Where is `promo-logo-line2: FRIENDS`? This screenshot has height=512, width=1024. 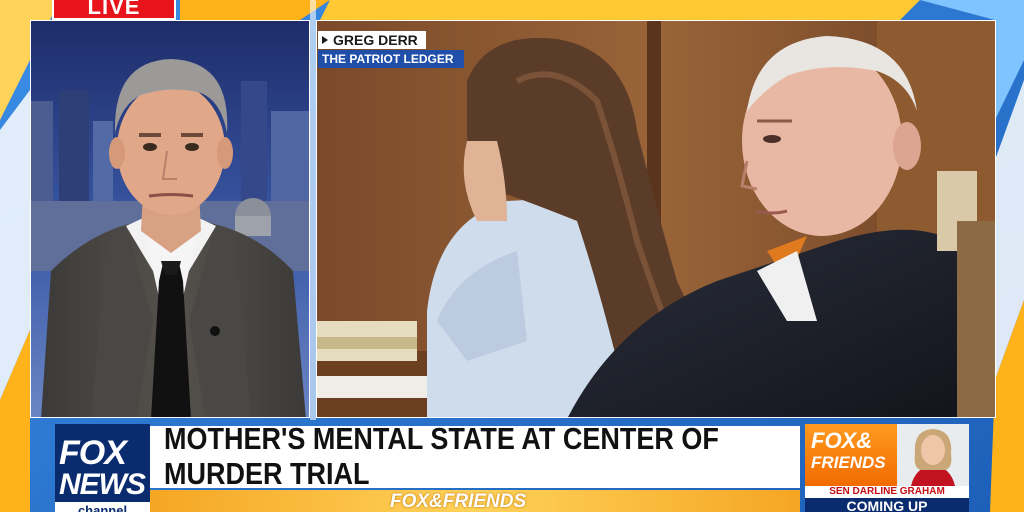
promo-logo-line2: FRIENDS is located at coordinates (848, 462).